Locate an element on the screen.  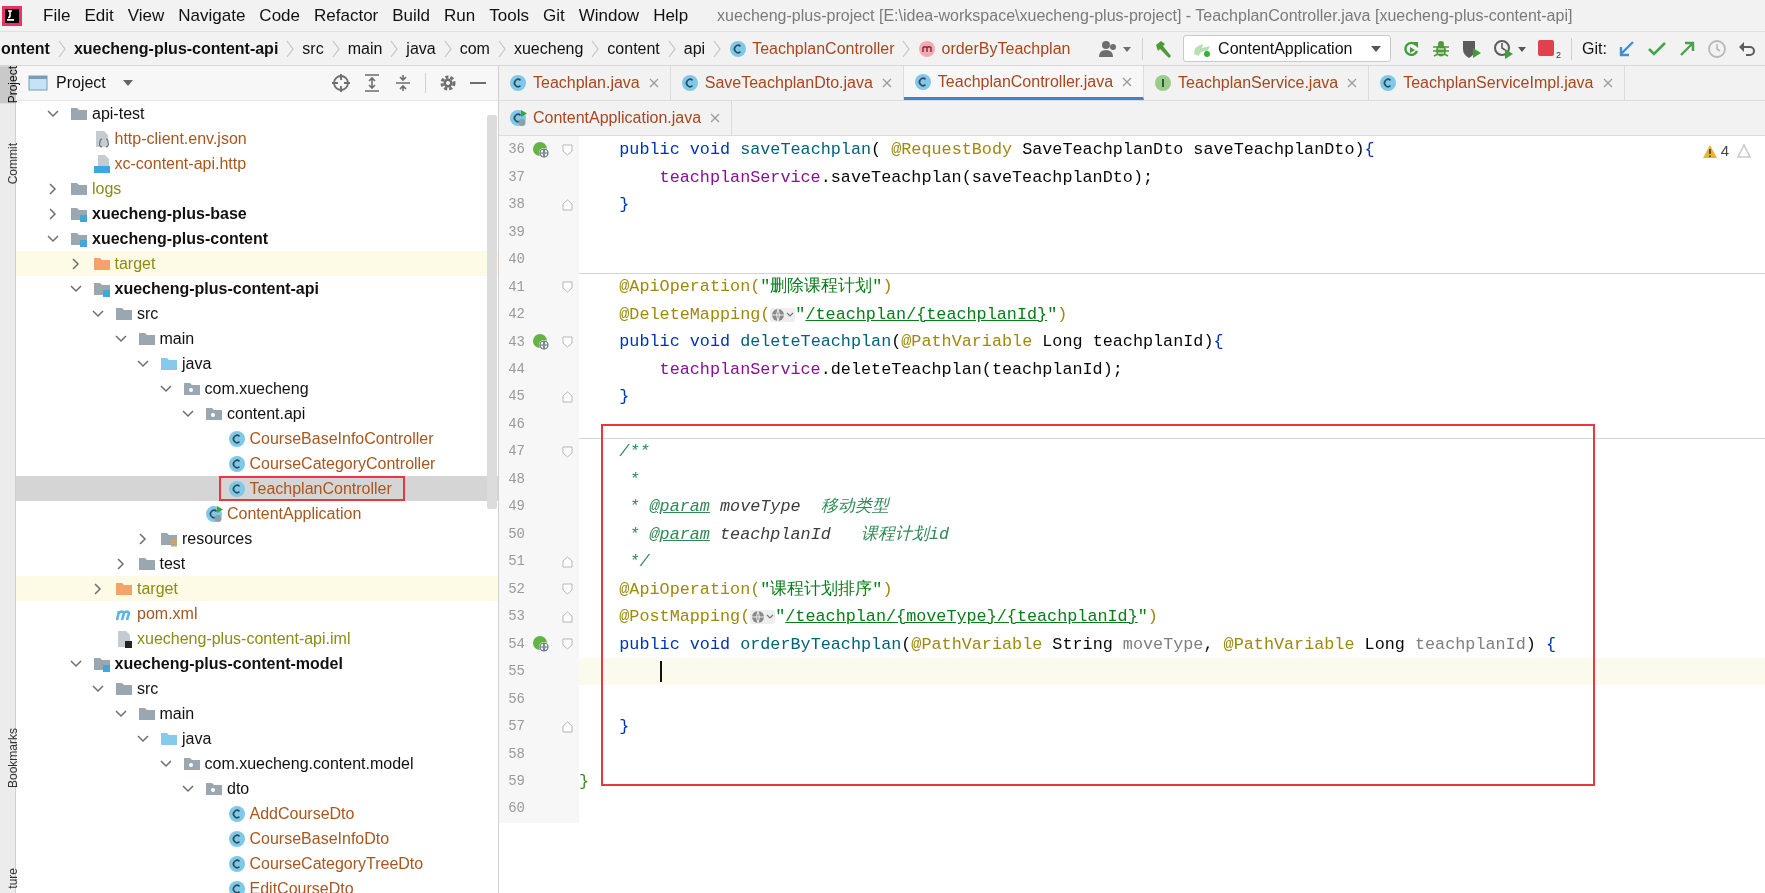
breadcrumb-item: ontent is located at coordinates (26, 48).